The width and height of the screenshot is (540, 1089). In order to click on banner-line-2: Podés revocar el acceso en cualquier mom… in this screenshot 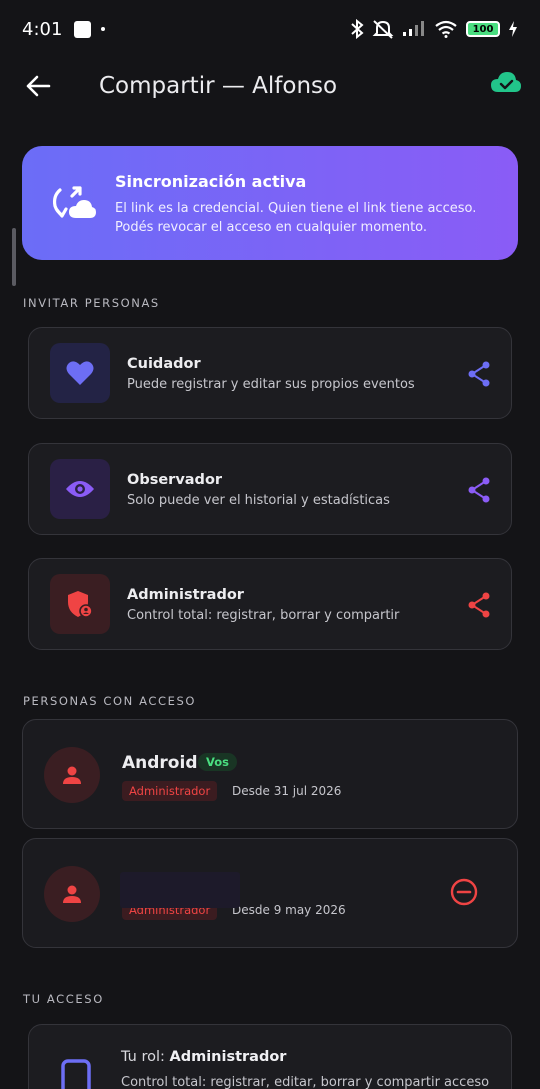, I will do `click(271, 227)`.